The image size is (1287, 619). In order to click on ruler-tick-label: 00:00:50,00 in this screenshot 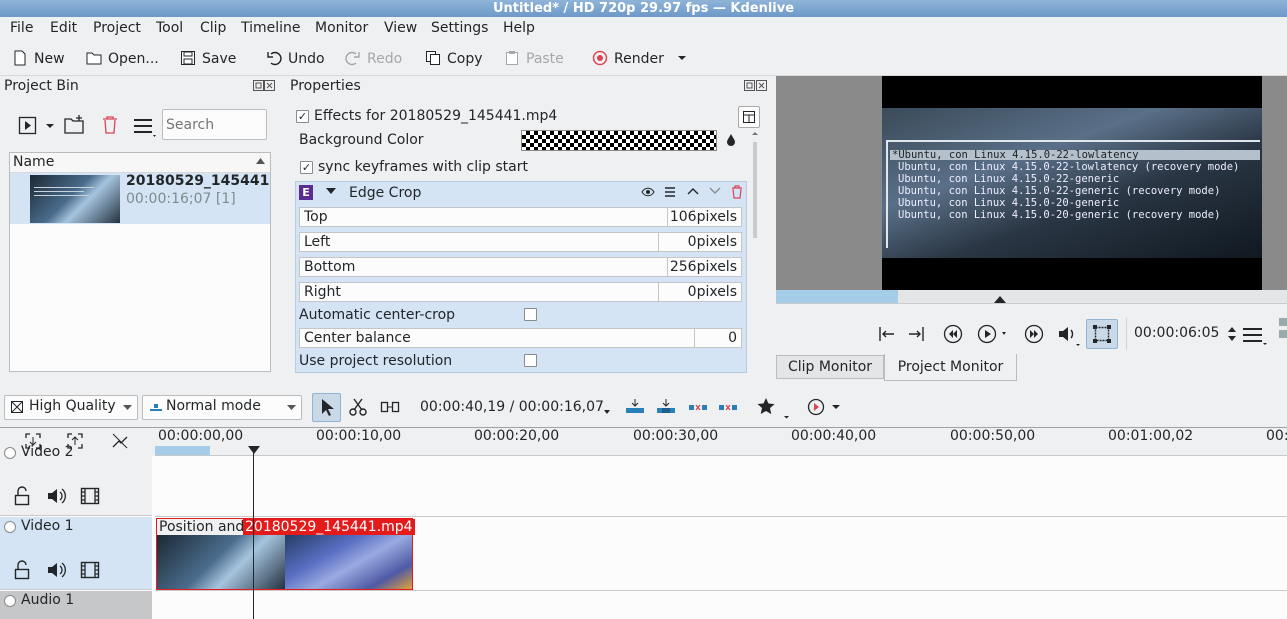, I will do `click(993, 436)`.